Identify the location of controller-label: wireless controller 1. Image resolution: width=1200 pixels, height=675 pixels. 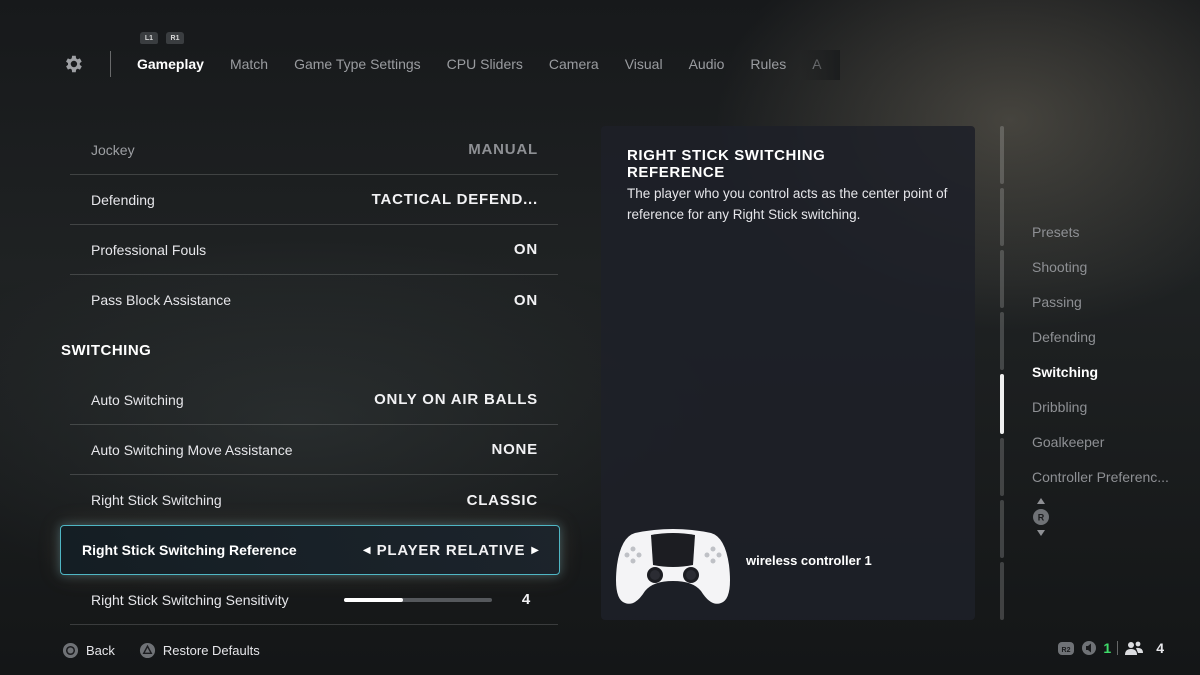
(809, 560).